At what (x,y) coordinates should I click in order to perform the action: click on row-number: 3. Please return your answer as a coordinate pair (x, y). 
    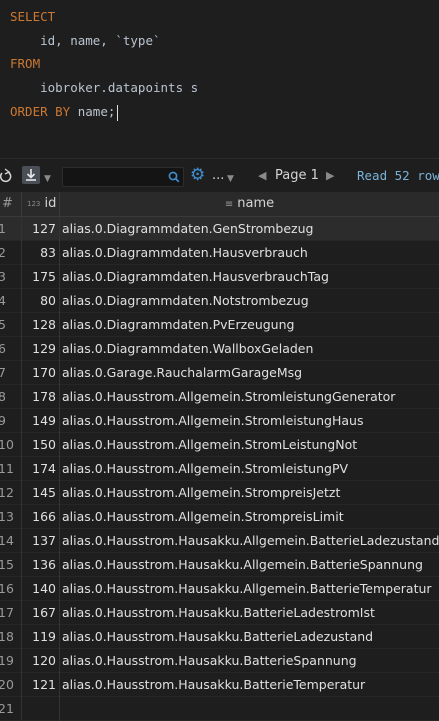
    Looking at the image, I should click on (11, 277).